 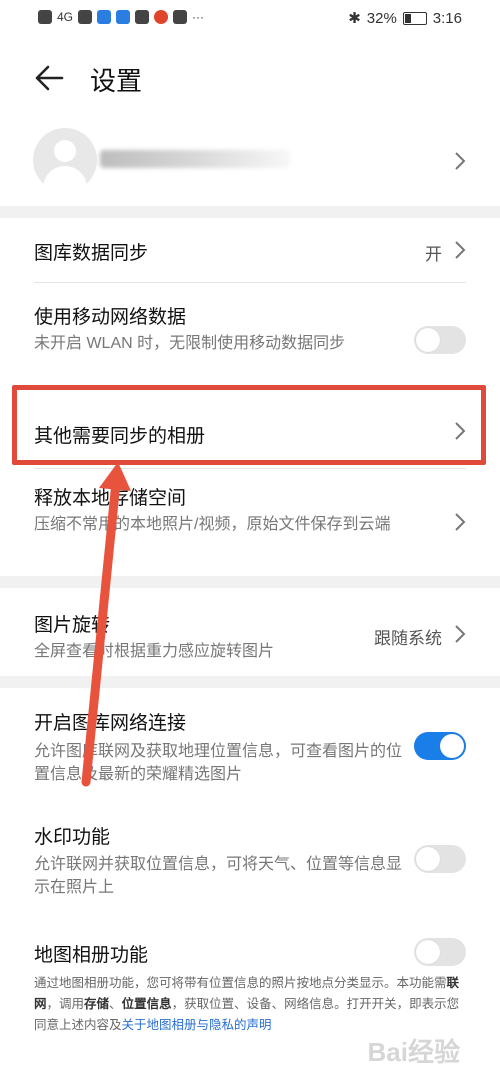 I want to click on annotation-arrow, so click(x=106, y=624).